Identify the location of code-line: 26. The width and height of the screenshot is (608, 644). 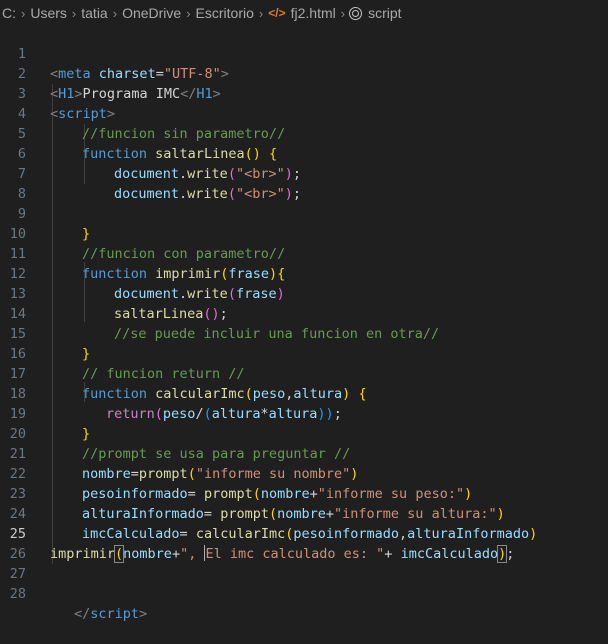
(304, 543).